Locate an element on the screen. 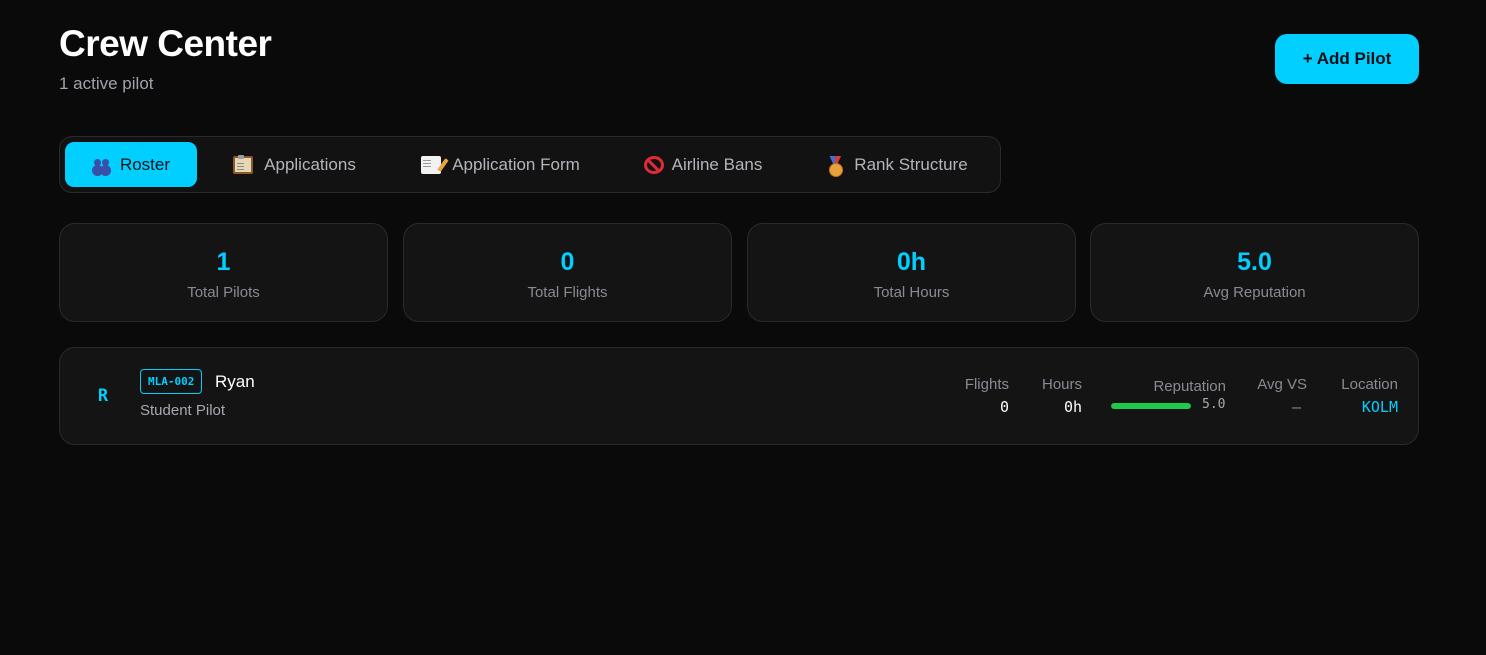 This screenshot has height=655, width=1486. clipboard-icon is located at coordinates (243, 164).